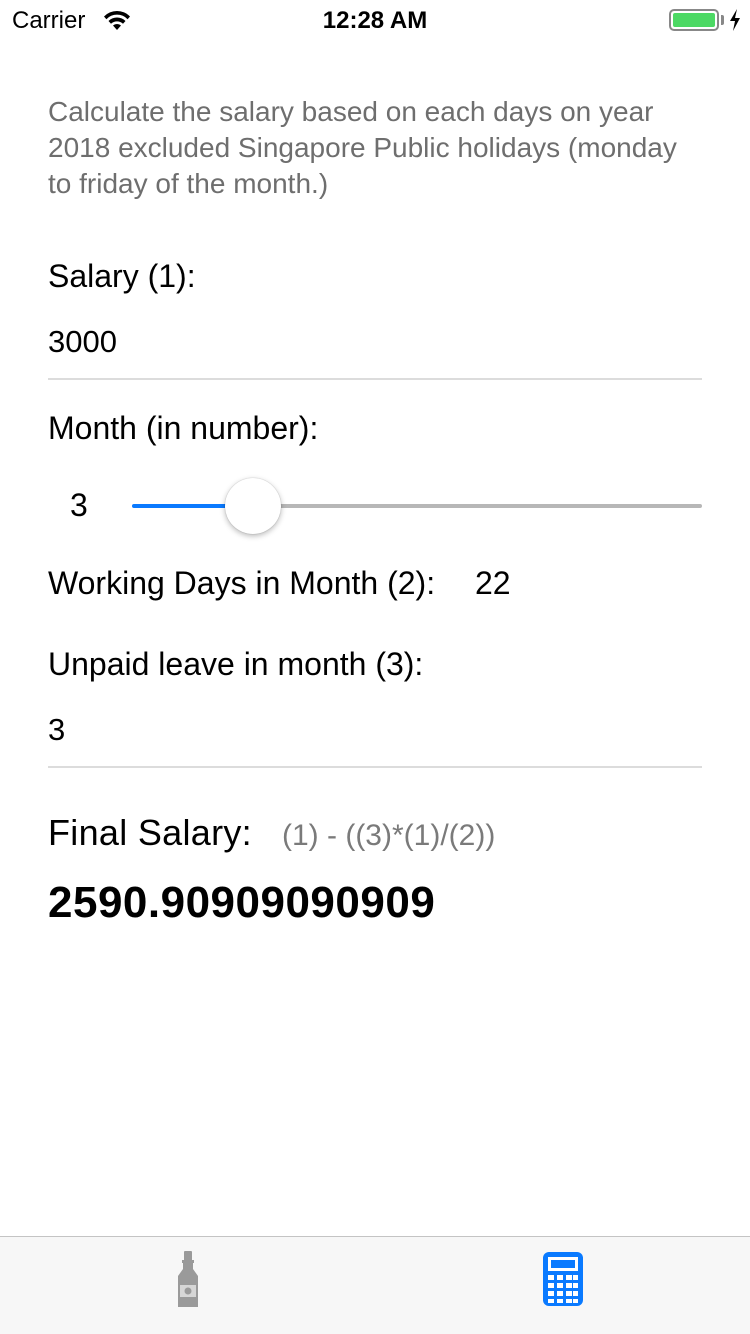 This screenshot has width=750, height=1334. I want to click on bottle-icon, so click(188, 1279).